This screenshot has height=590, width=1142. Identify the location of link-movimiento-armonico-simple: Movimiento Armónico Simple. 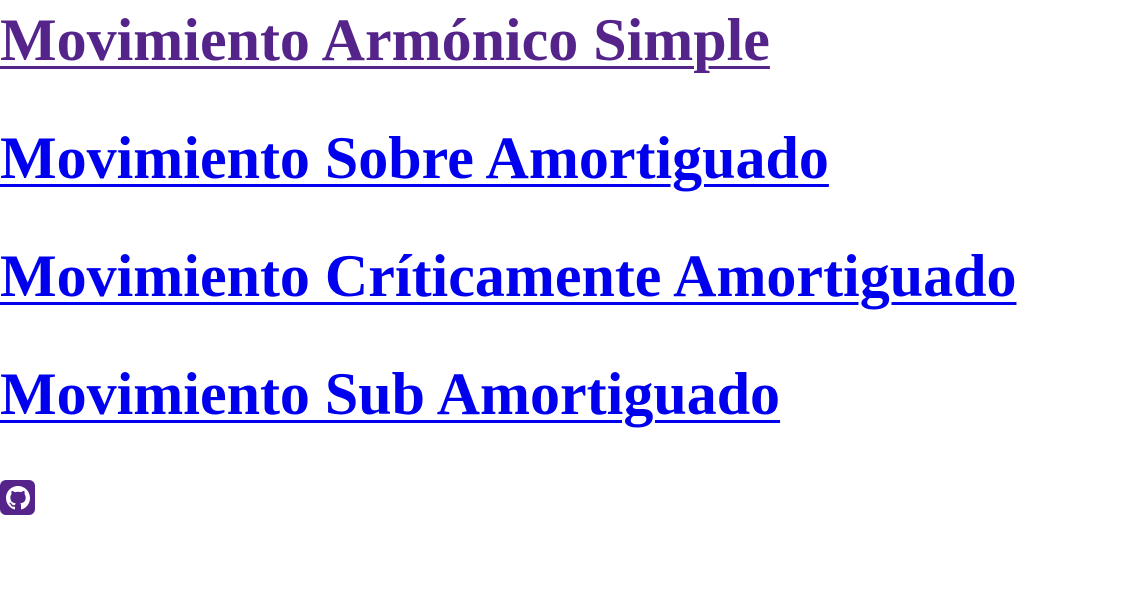
(385, 40).